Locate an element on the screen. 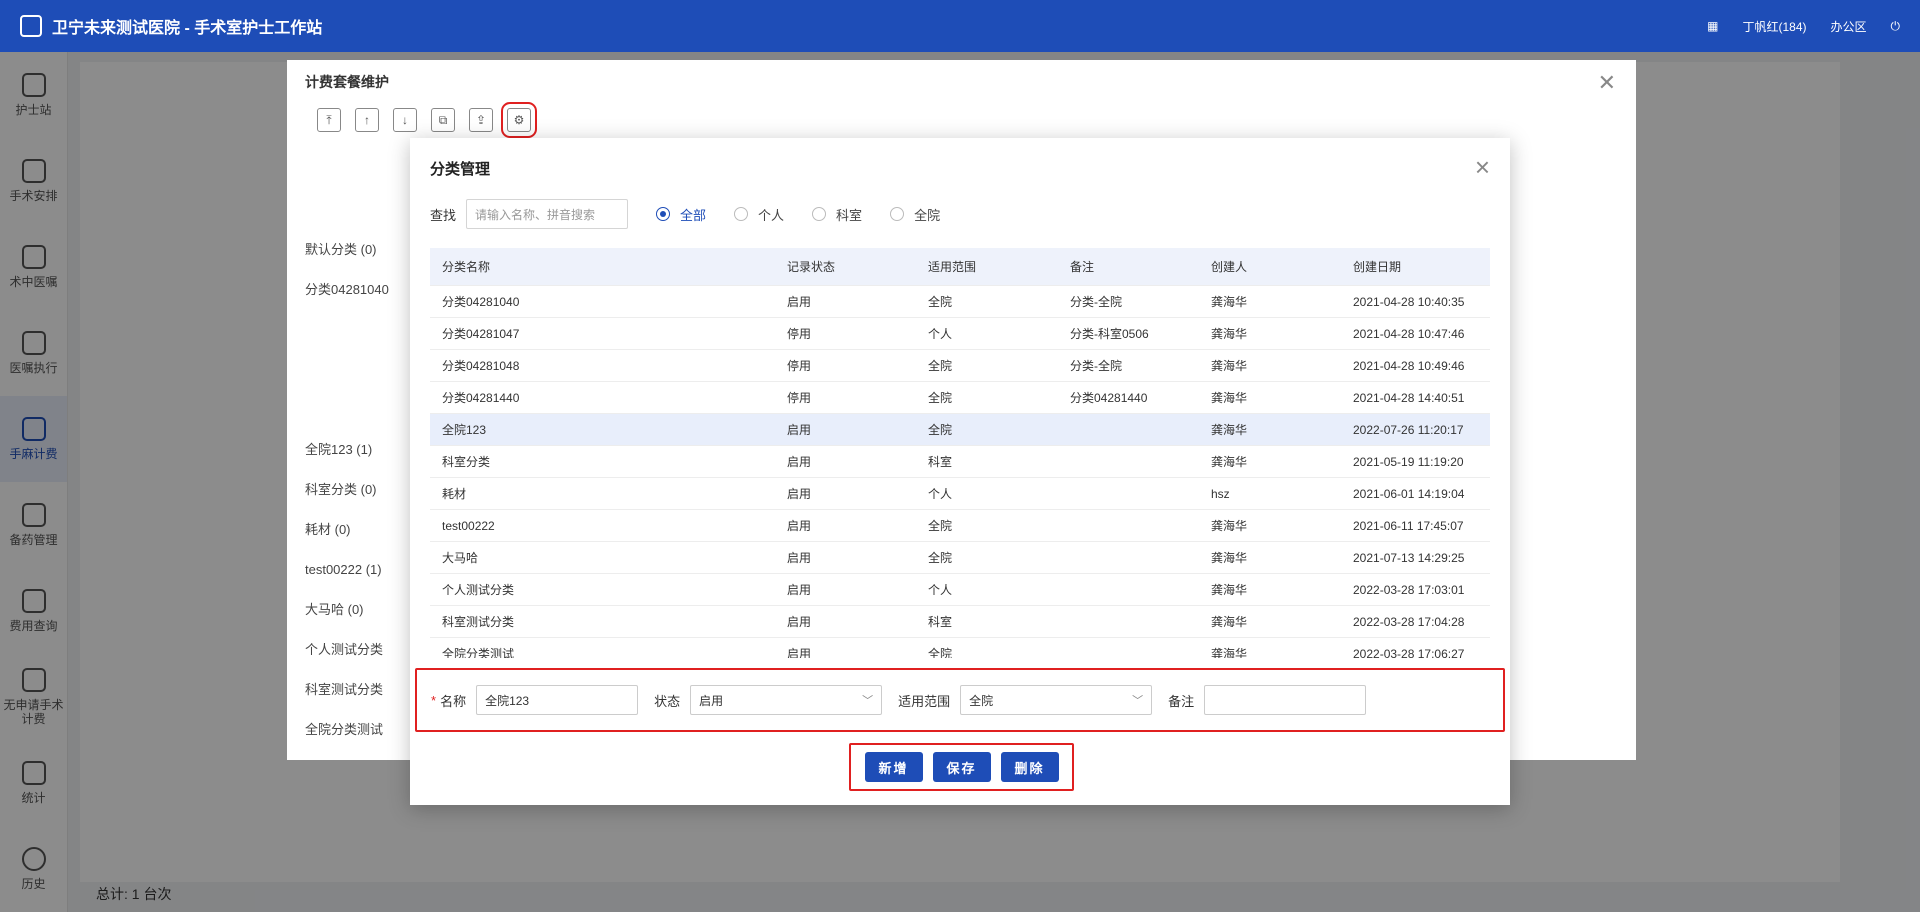  table-row: 全院123 启用 全院 龚海华 2022-07-26 11:20:17 is located at coordinates (960, 430).